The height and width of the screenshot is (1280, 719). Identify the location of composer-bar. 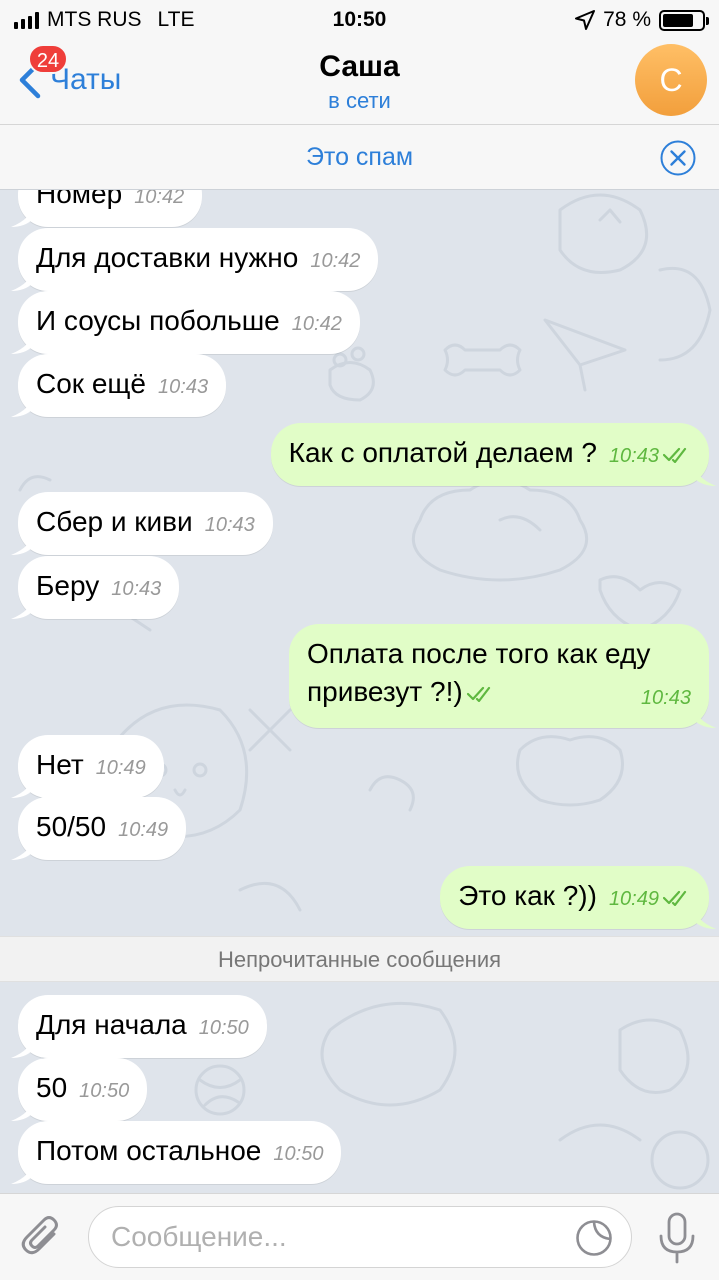
(359, 1236).